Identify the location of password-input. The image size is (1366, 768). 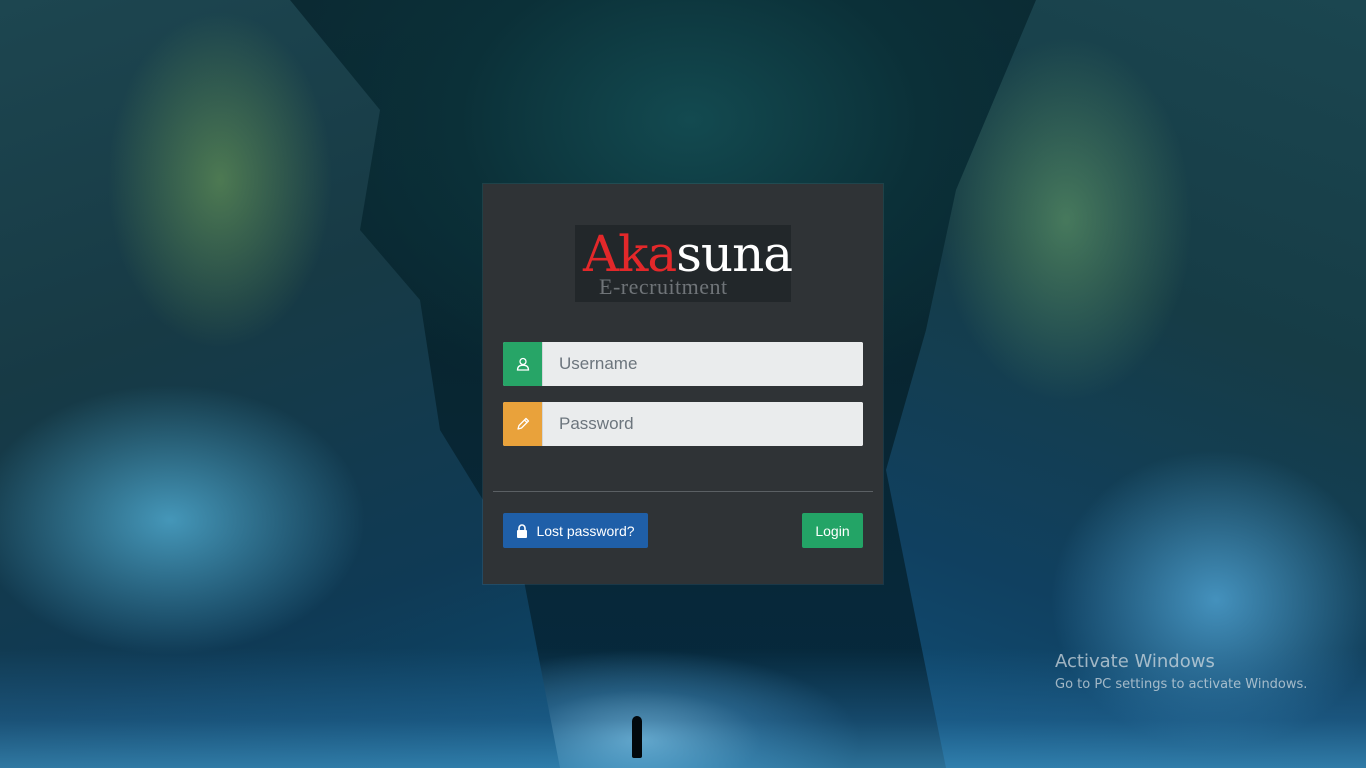
(702, 424).